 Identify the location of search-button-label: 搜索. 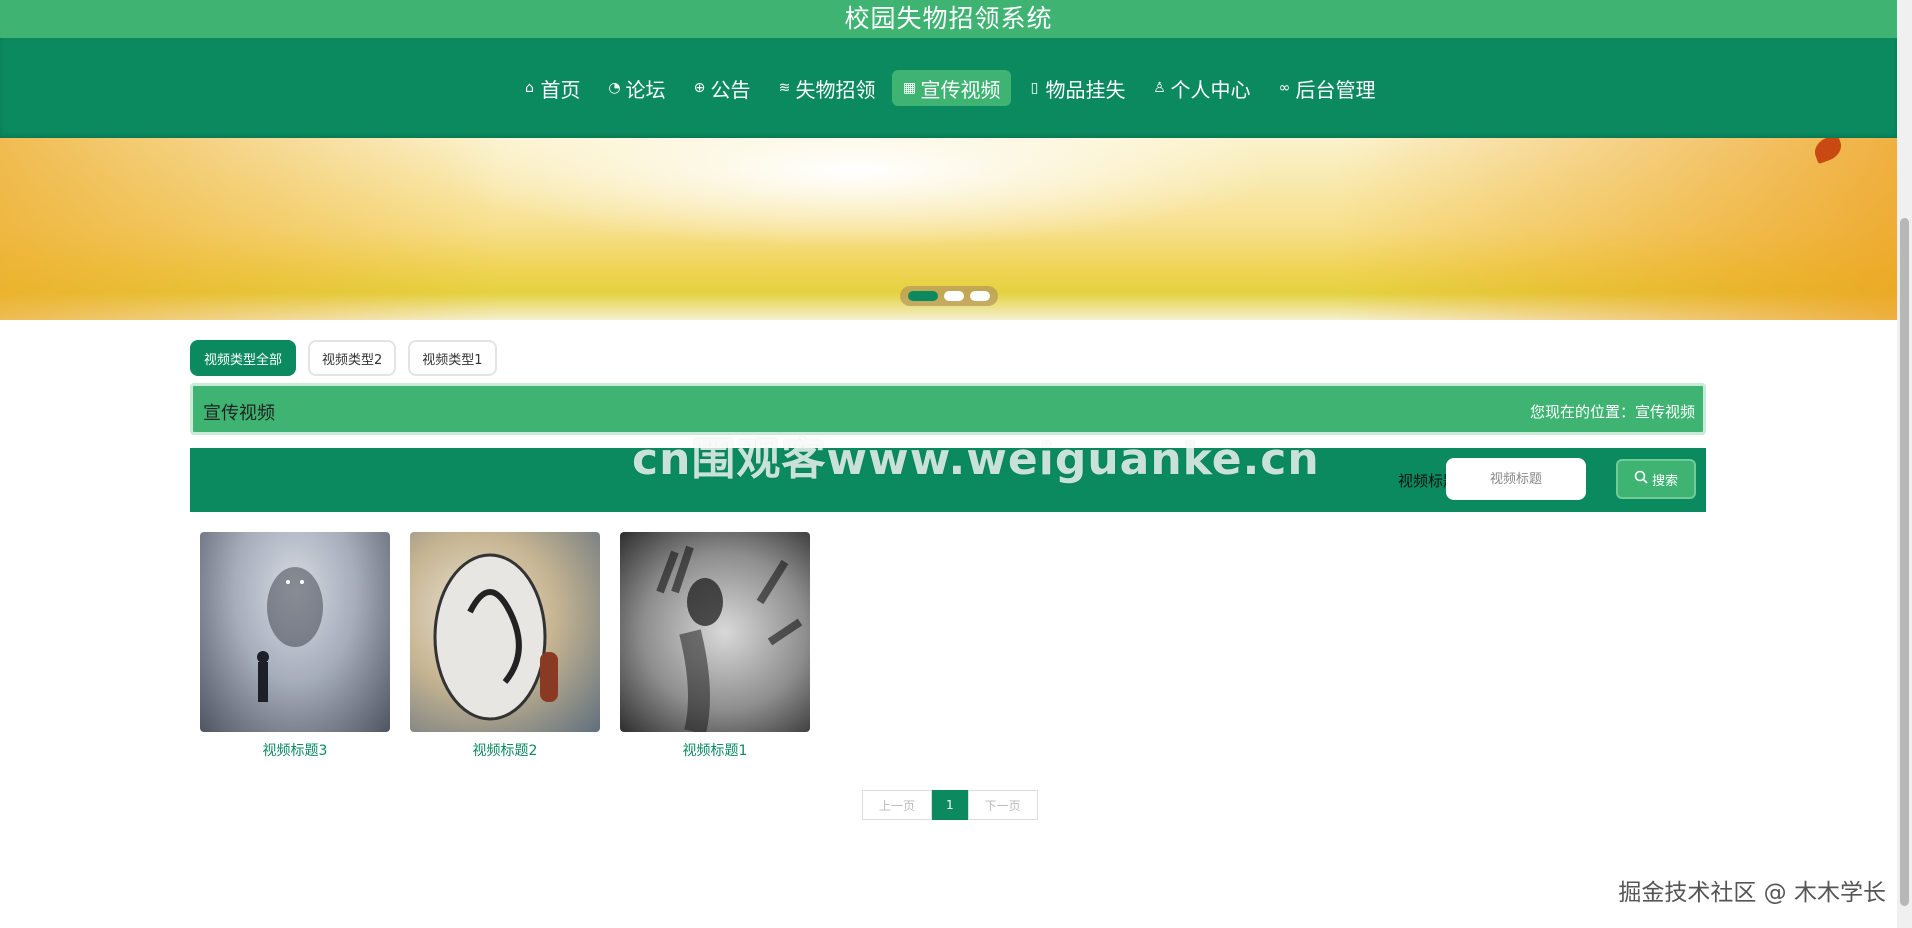
(1664, 481).